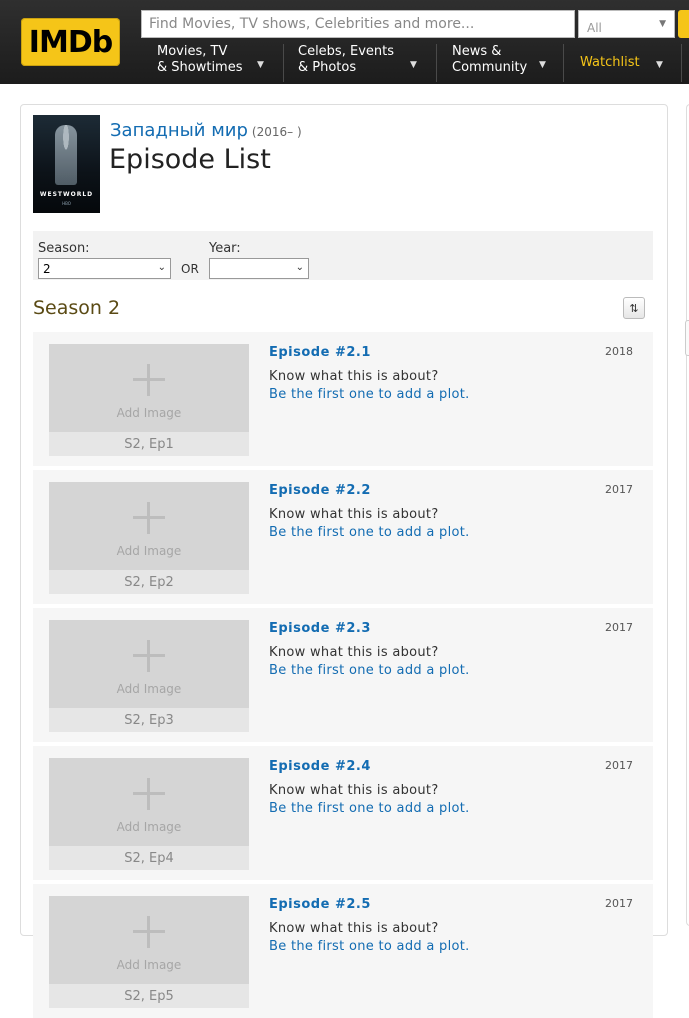  I want to click on poster-title: WESTWORLD, so click(66, 194).